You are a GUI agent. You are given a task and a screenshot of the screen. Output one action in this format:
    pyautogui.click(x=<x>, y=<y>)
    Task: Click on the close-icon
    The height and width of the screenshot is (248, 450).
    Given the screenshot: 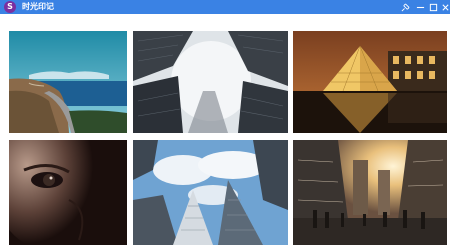 What is the action you would take?
    pyautogui.click(x=445, y=7)
    